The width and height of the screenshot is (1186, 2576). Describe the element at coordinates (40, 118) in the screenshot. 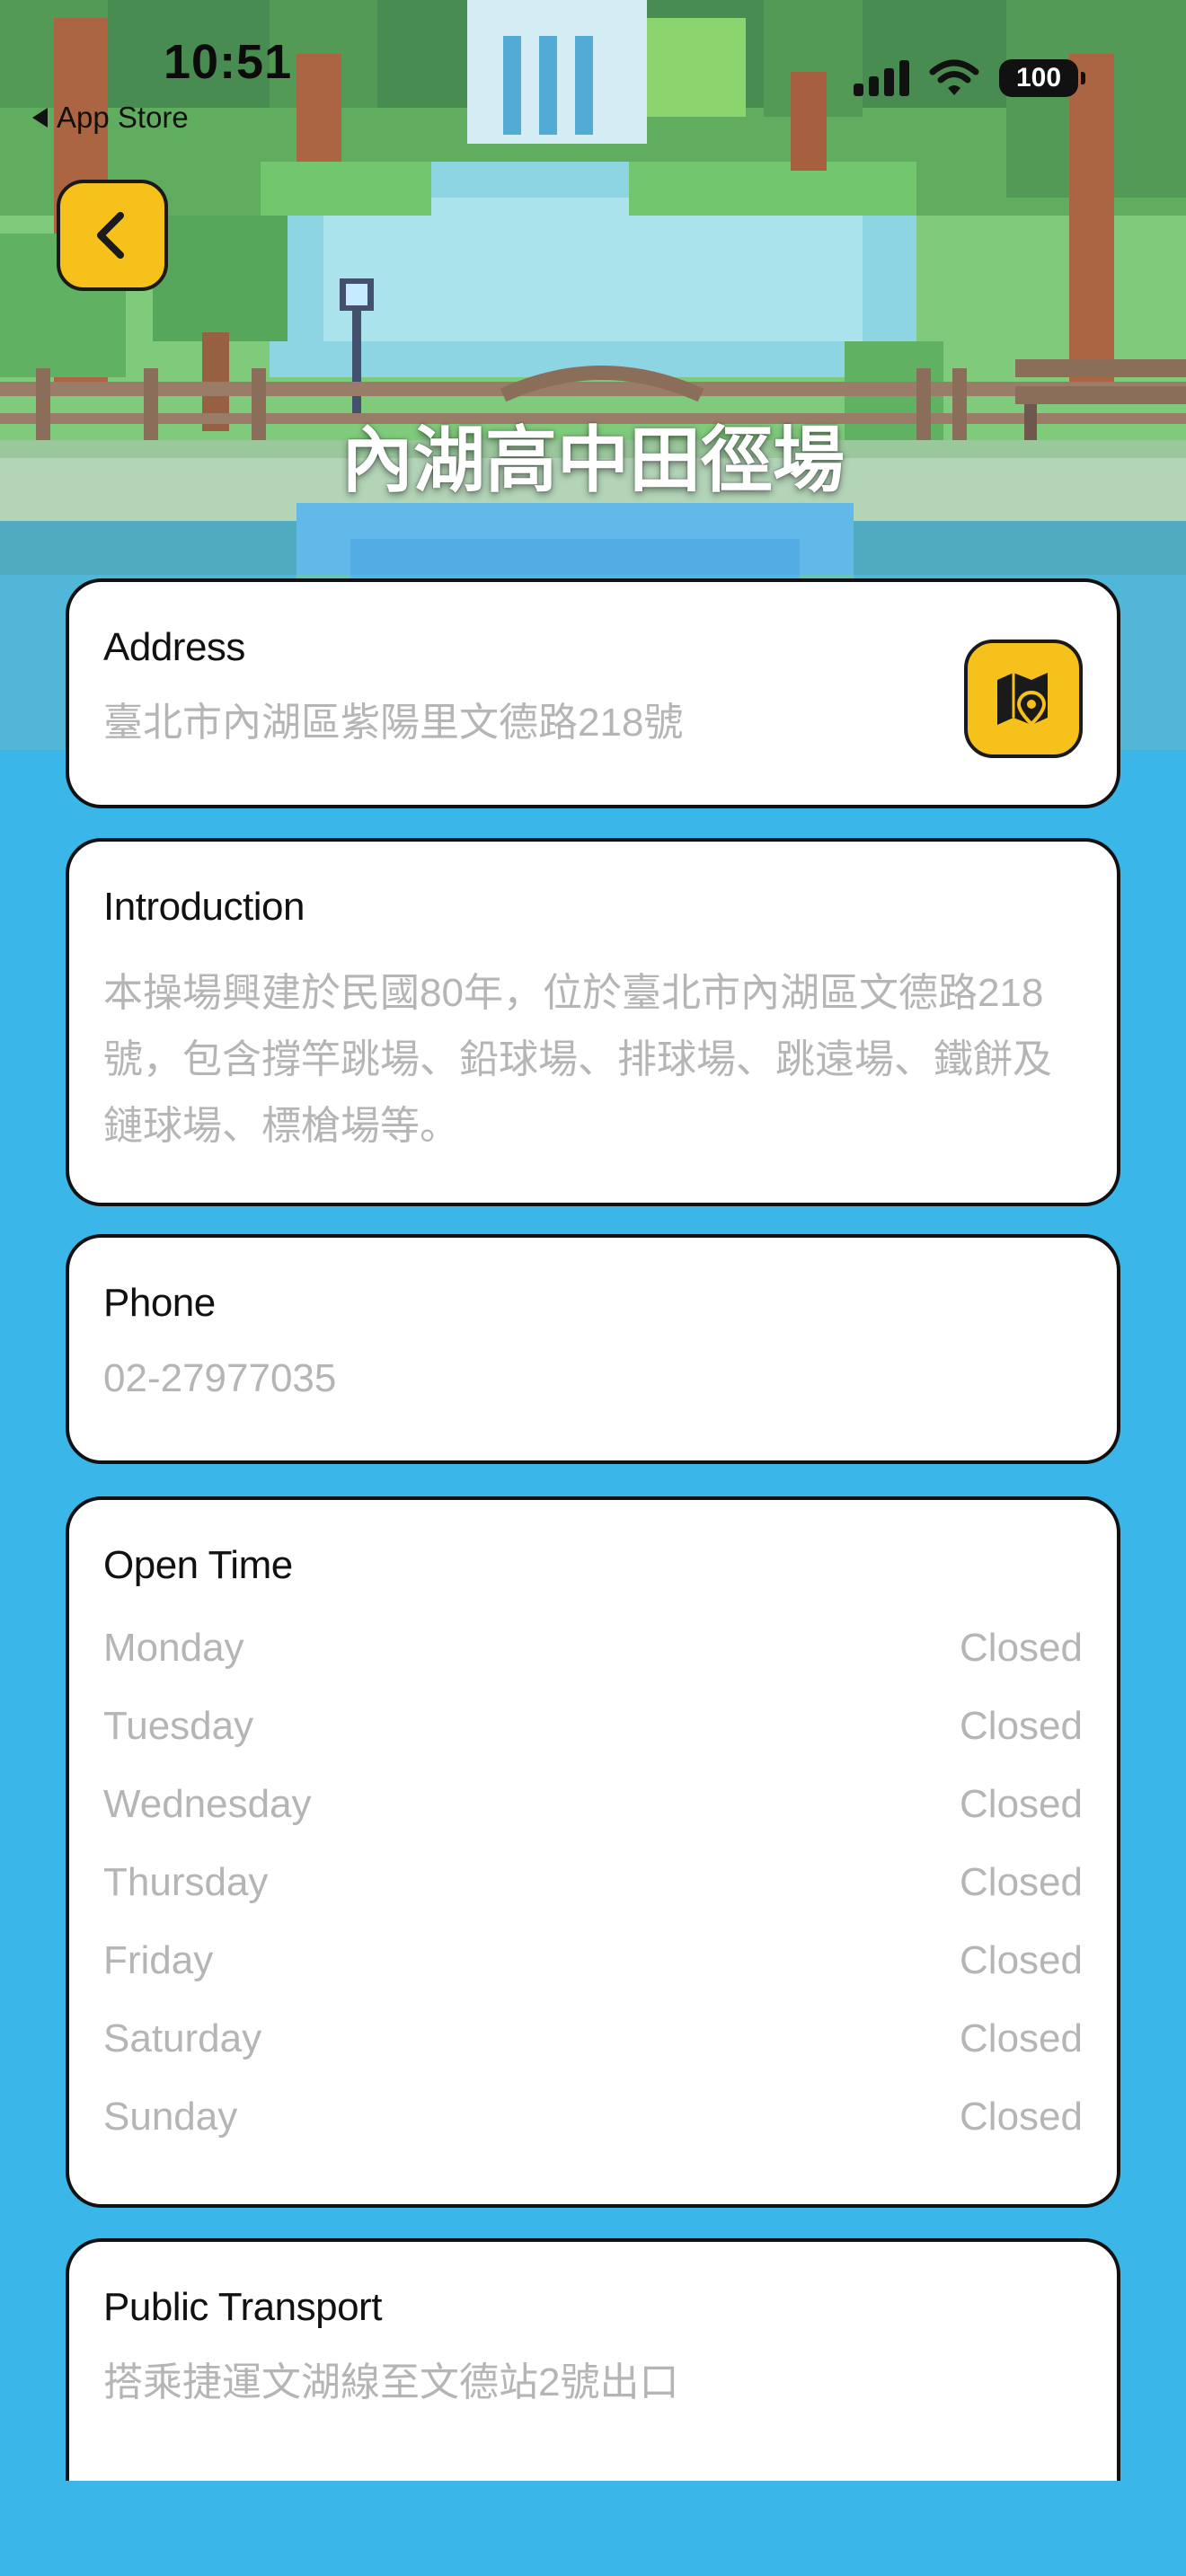

I see `back-triangle-icon` at that location.